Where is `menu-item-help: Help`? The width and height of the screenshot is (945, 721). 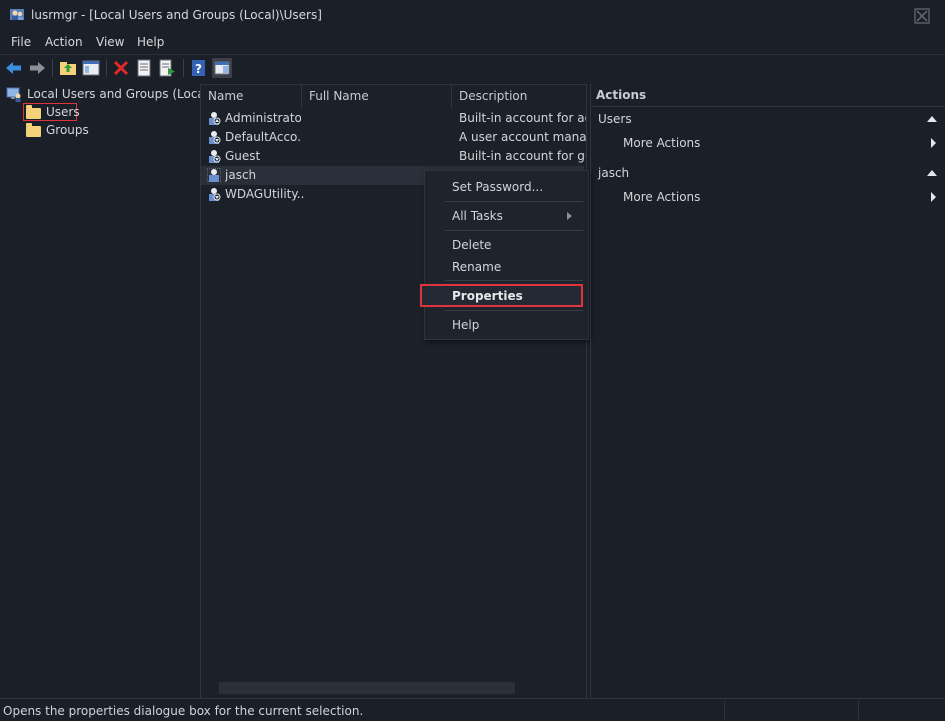
menu-item-help: Help is located at coordinates (465, 325).